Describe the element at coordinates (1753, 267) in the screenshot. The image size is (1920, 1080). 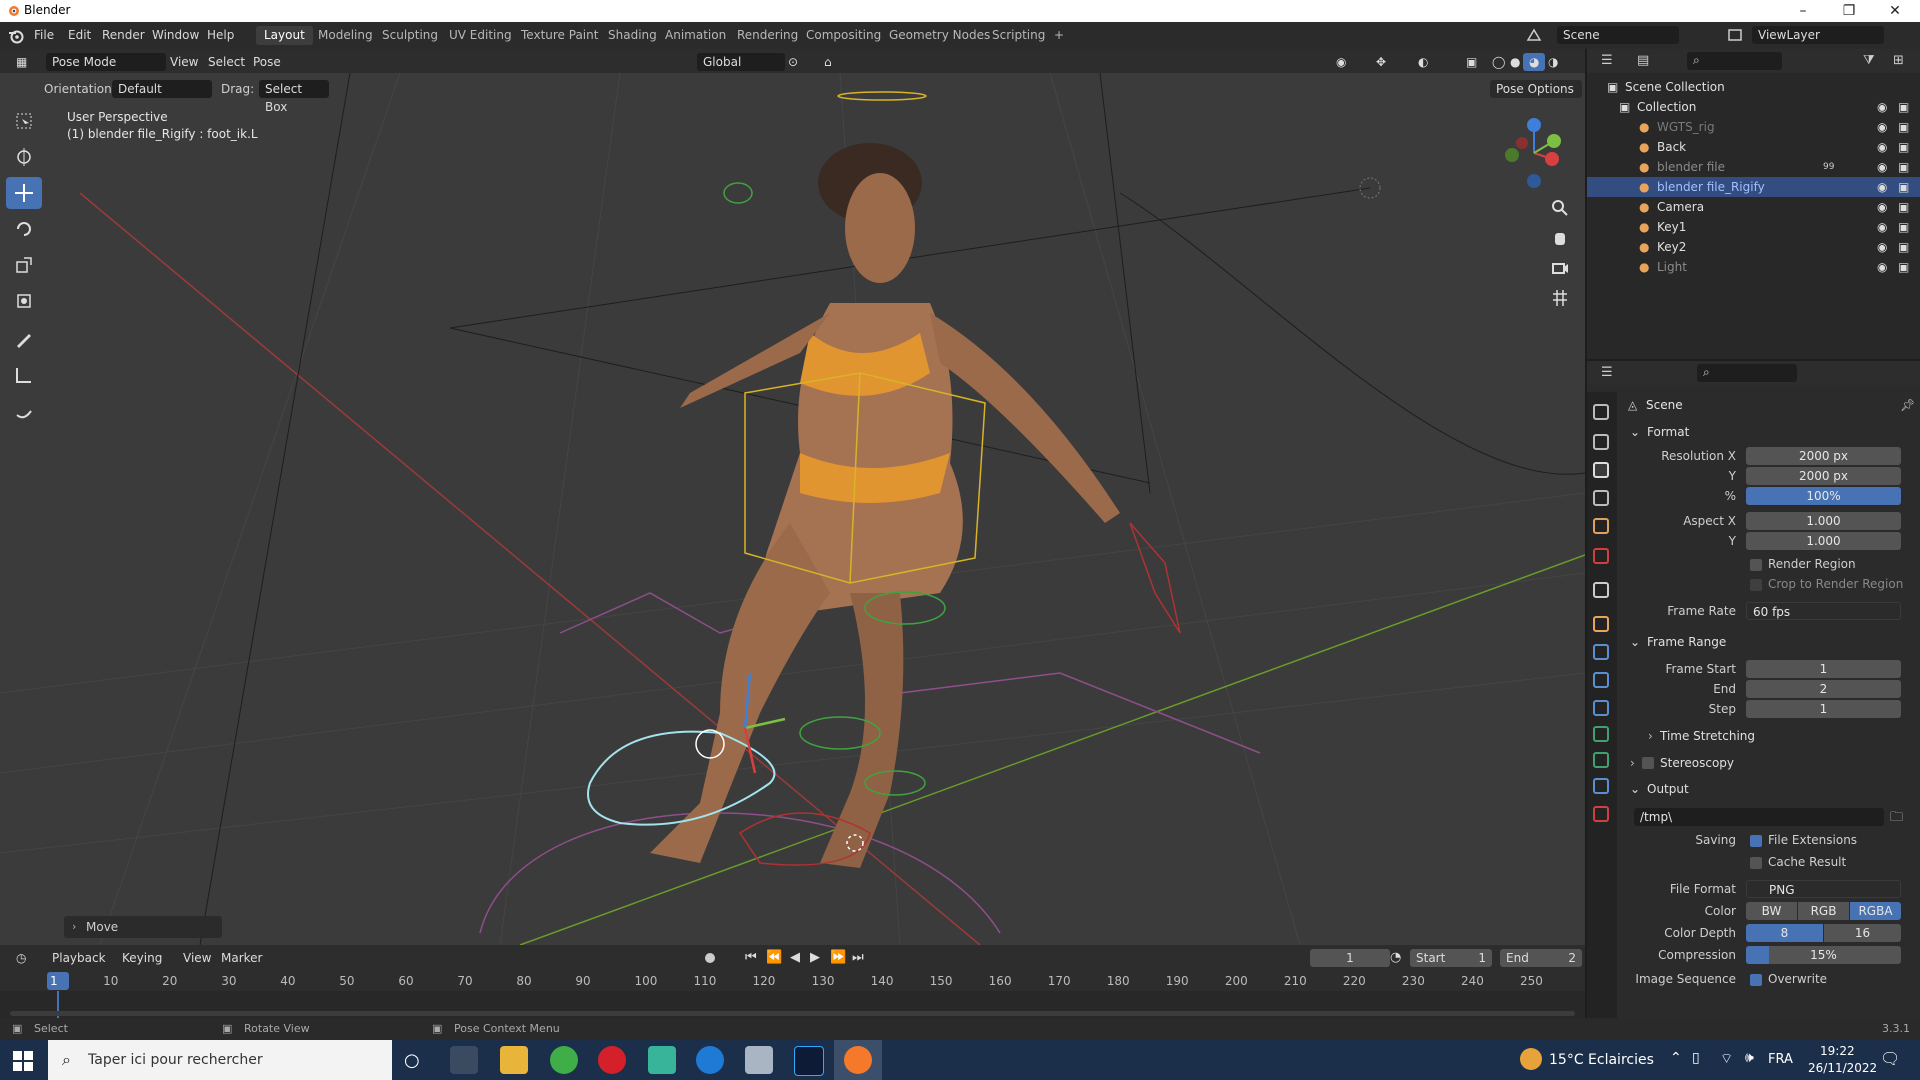
I see `outliner-row: ● Light ◉ ▣` at that location.